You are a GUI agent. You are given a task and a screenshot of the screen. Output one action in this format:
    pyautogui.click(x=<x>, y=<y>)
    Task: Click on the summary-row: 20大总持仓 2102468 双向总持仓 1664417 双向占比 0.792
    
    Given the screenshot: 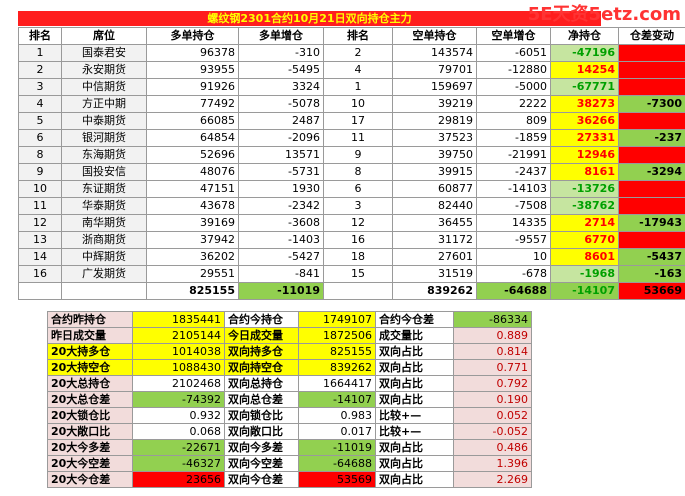 What is the action you would take?
    pyautogui.click(x=289, y=383)
    